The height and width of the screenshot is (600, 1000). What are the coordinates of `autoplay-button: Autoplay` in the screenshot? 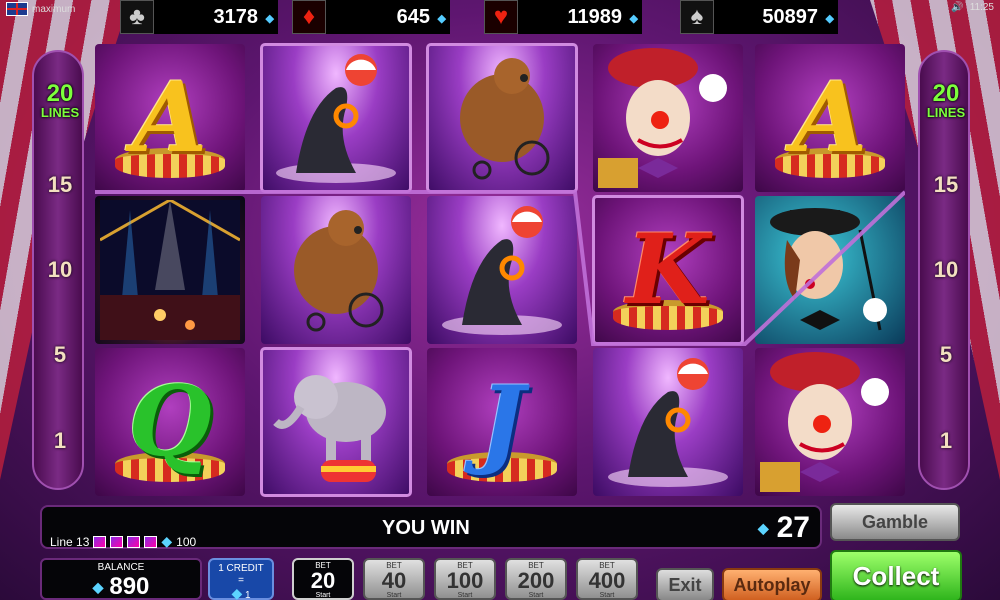 It's located at (772, 584).